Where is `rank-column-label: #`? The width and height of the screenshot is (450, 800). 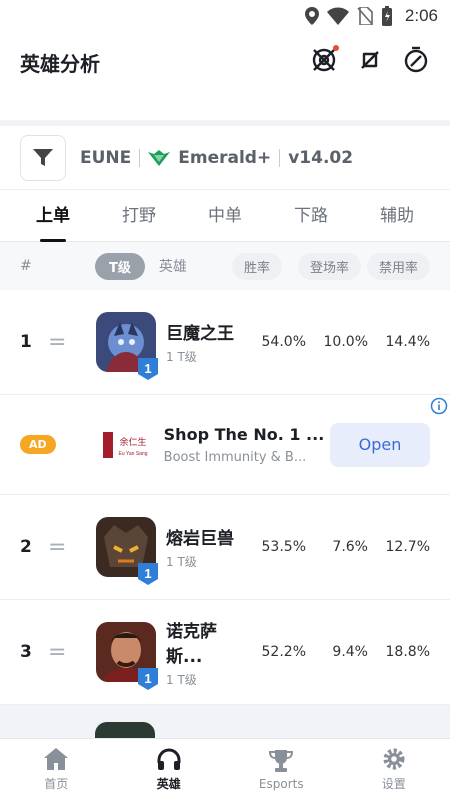
rank-column-label: # is located at coordinates (26, 266).